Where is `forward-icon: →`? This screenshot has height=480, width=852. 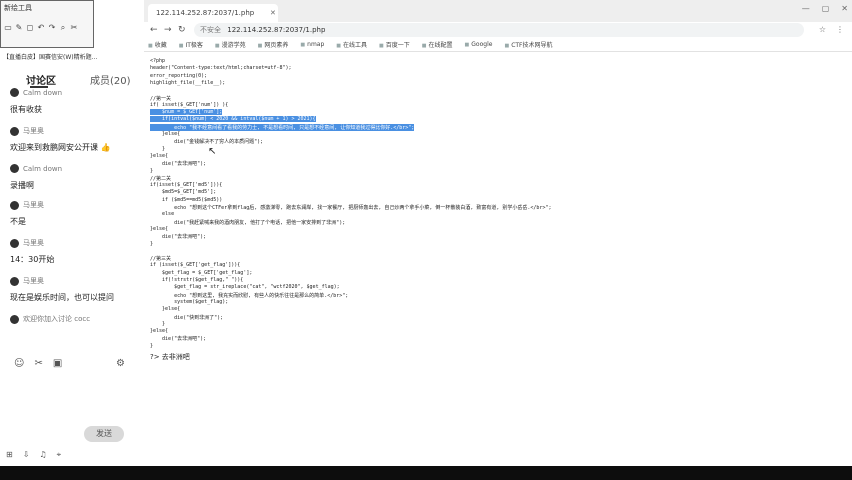 forward-icon: → is located at coordinates (168, 30).